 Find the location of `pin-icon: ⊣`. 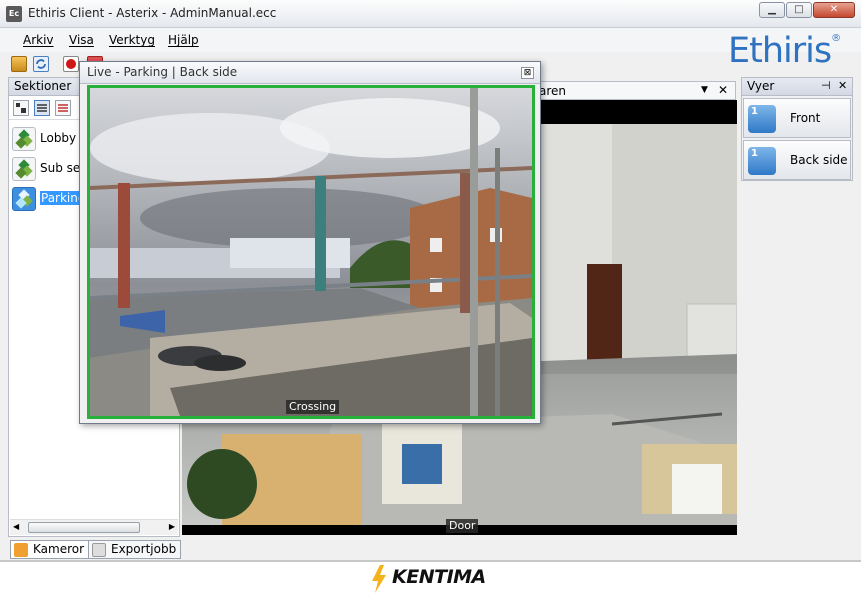

pin-icon: ⊣ is located at coordinates (826, 85).